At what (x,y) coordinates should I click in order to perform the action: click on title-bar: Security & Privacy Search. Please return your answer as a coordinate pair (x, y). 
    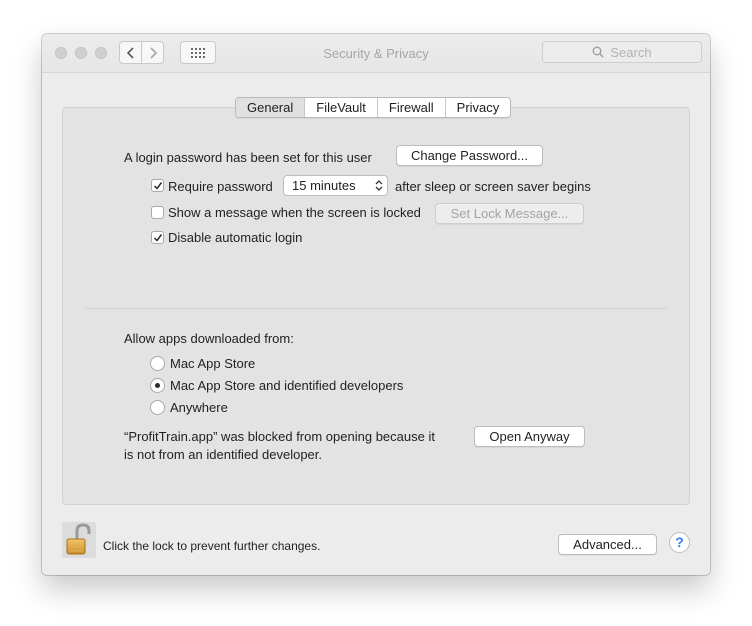
    Looking at the image, I should click on (376, 53).